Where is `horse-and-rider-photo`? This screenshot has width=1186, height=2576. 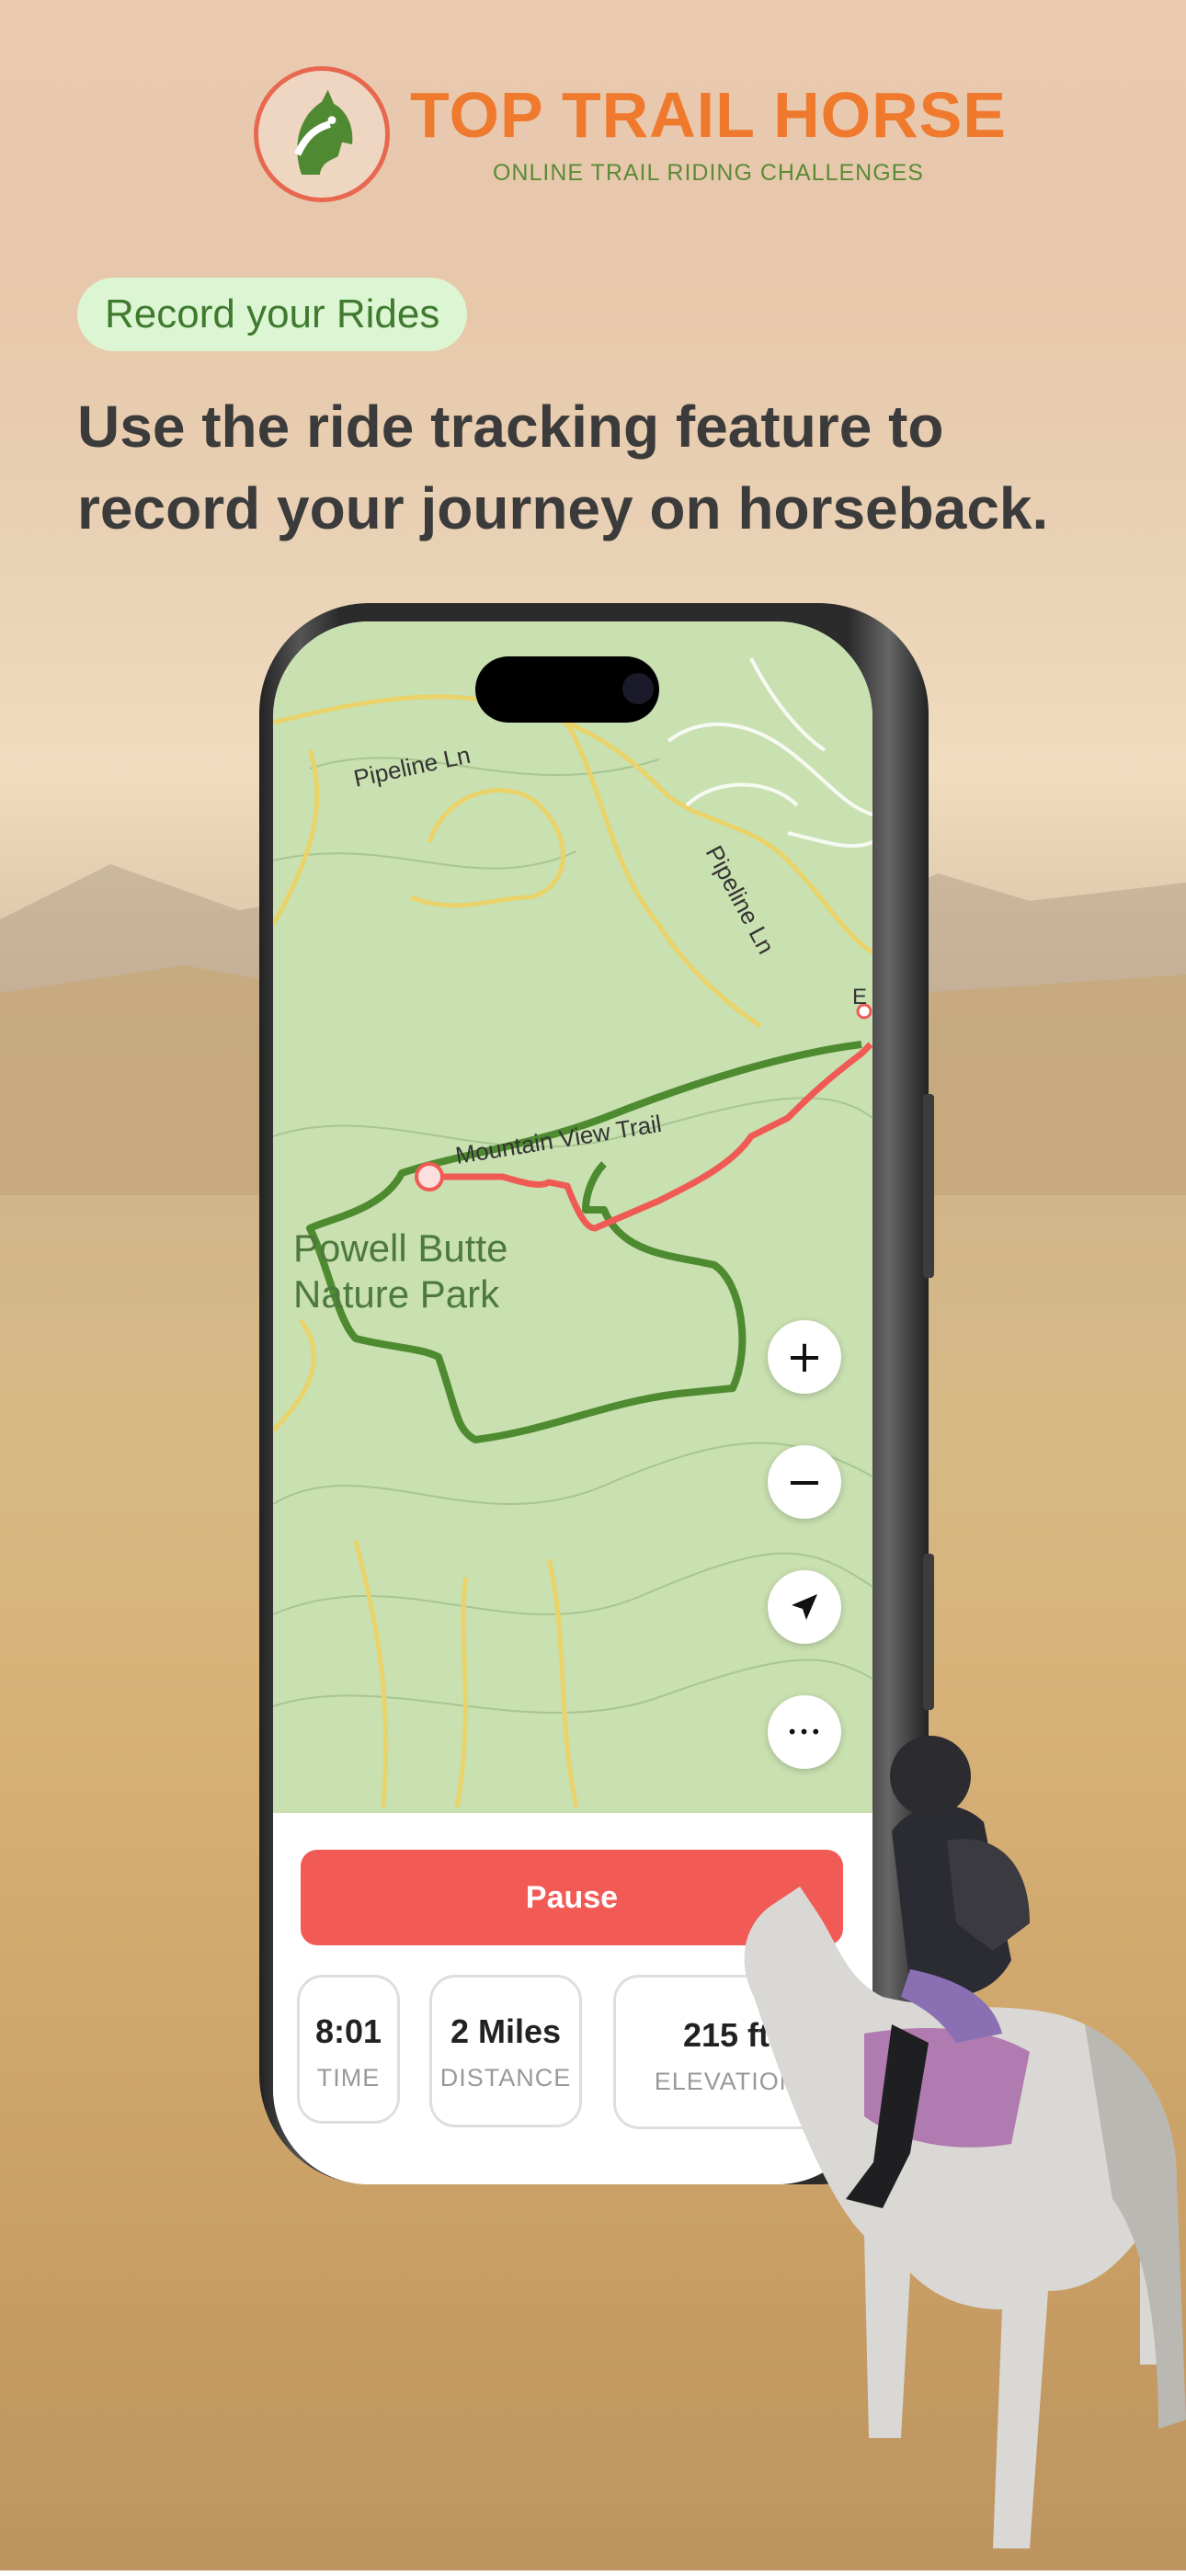
horse-and-rider-photo is located at coordinates (965, 2142).